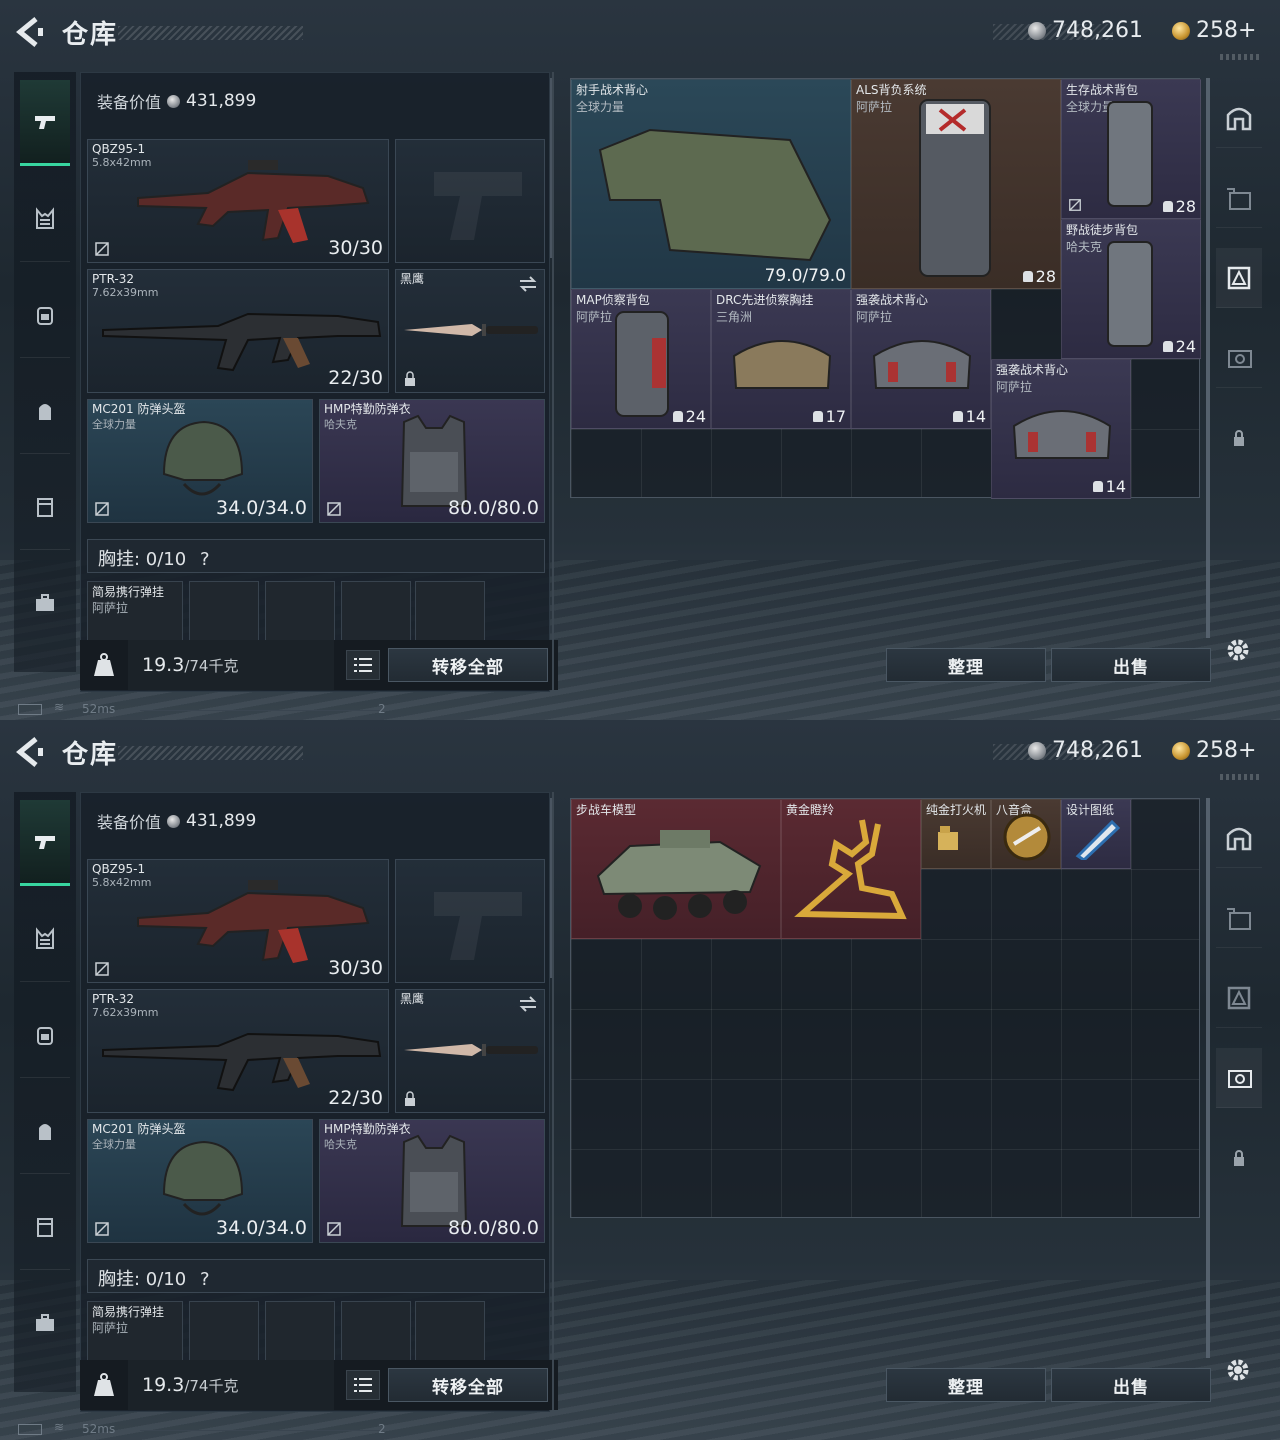 Image resolution: width=1280 pixels, height=1440 pixels. What do you see at coordinates (956, 184) in the screenshot?
I see `stash-item: ALS背负系统 阿萨拉 28` at bounding box center [956, 184].